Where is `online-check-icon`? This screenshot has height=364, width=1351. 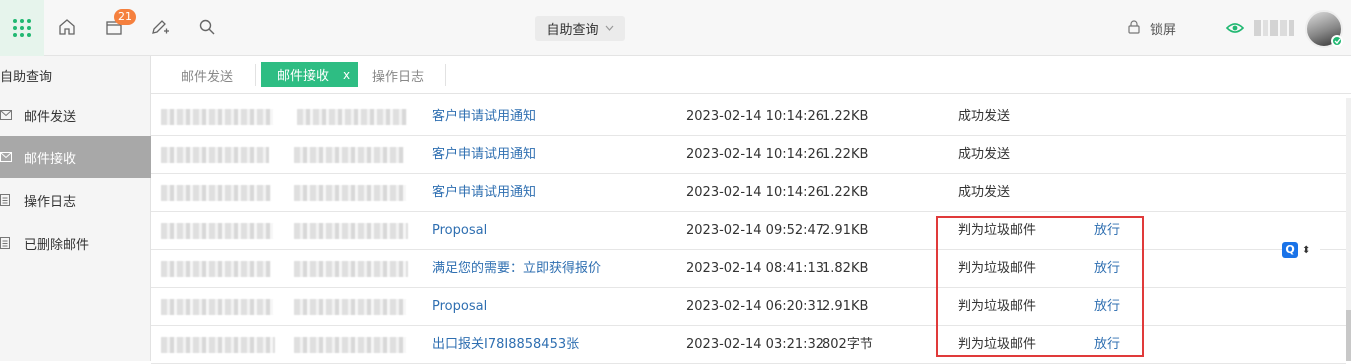 online-check-icon is located at coordinates (1337, 41).